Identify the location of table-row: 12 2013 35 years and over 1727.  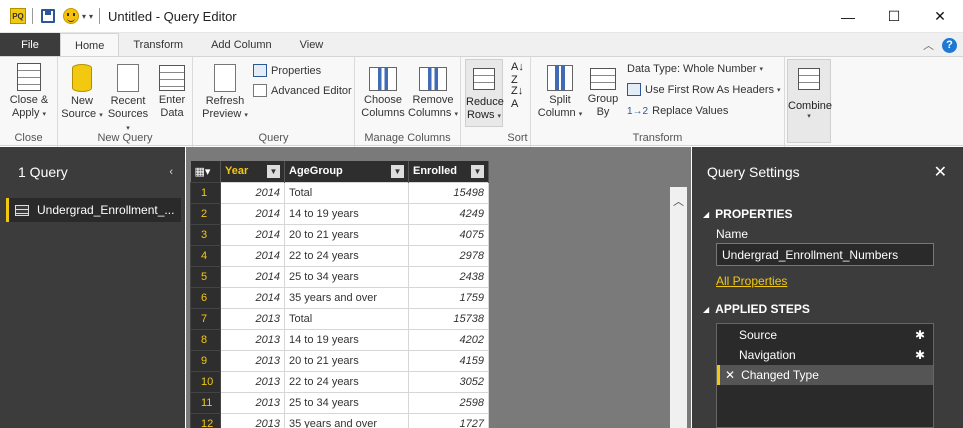
(339, 420).